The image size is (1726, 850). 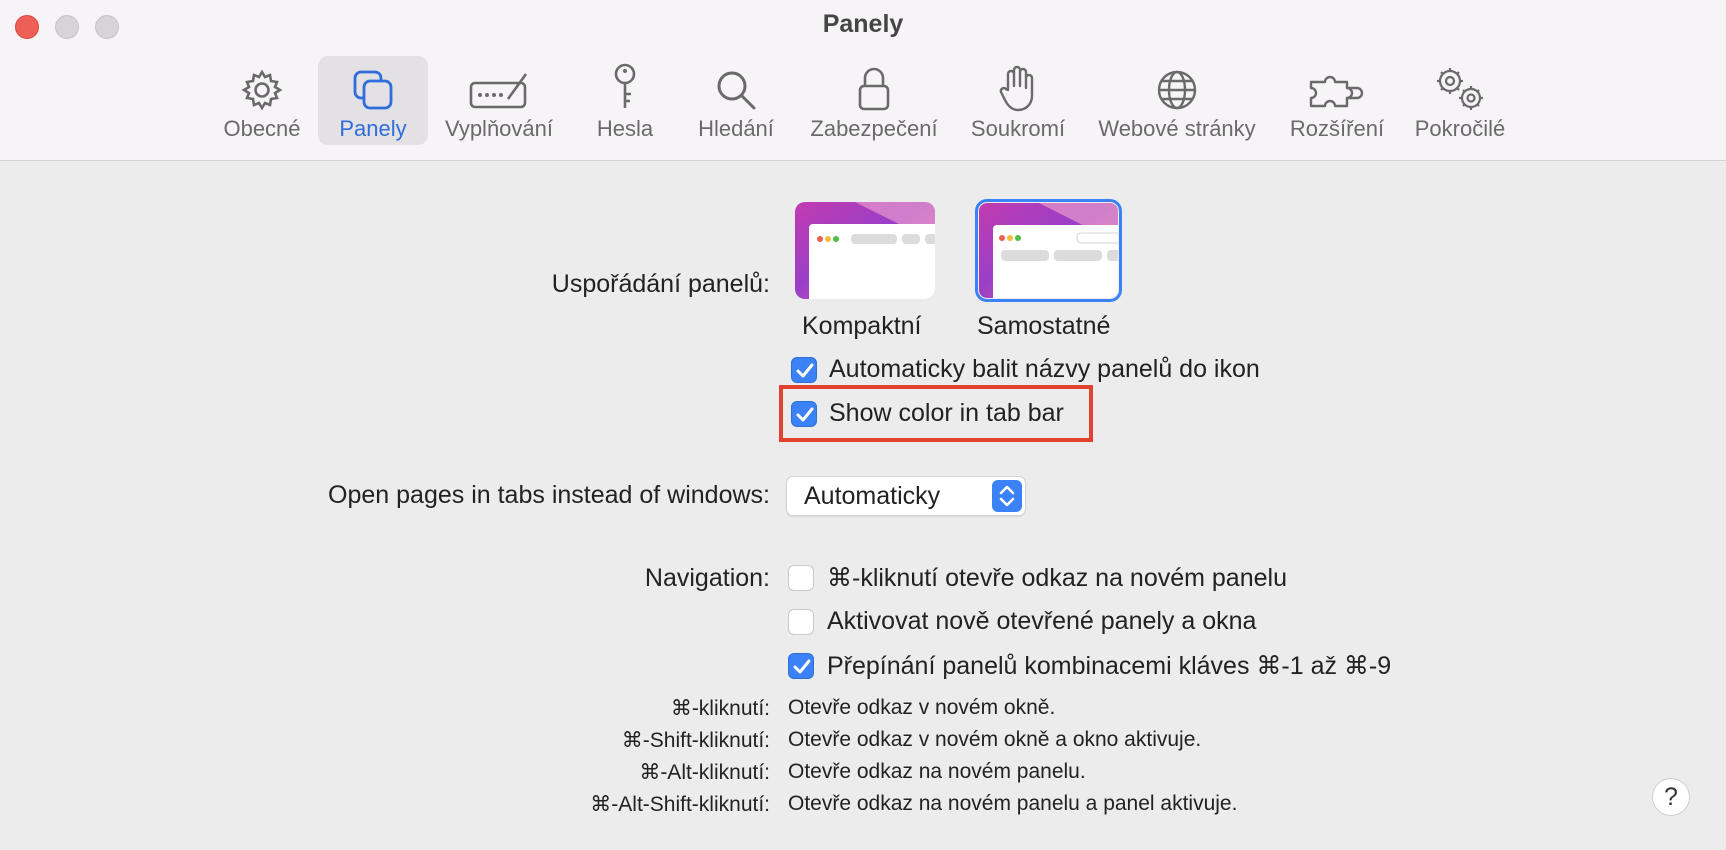 What do you see at coordinates (707, 578) in the screenshot?
I see `navigation-label: Navigation:` at bounding box center [707, 578].